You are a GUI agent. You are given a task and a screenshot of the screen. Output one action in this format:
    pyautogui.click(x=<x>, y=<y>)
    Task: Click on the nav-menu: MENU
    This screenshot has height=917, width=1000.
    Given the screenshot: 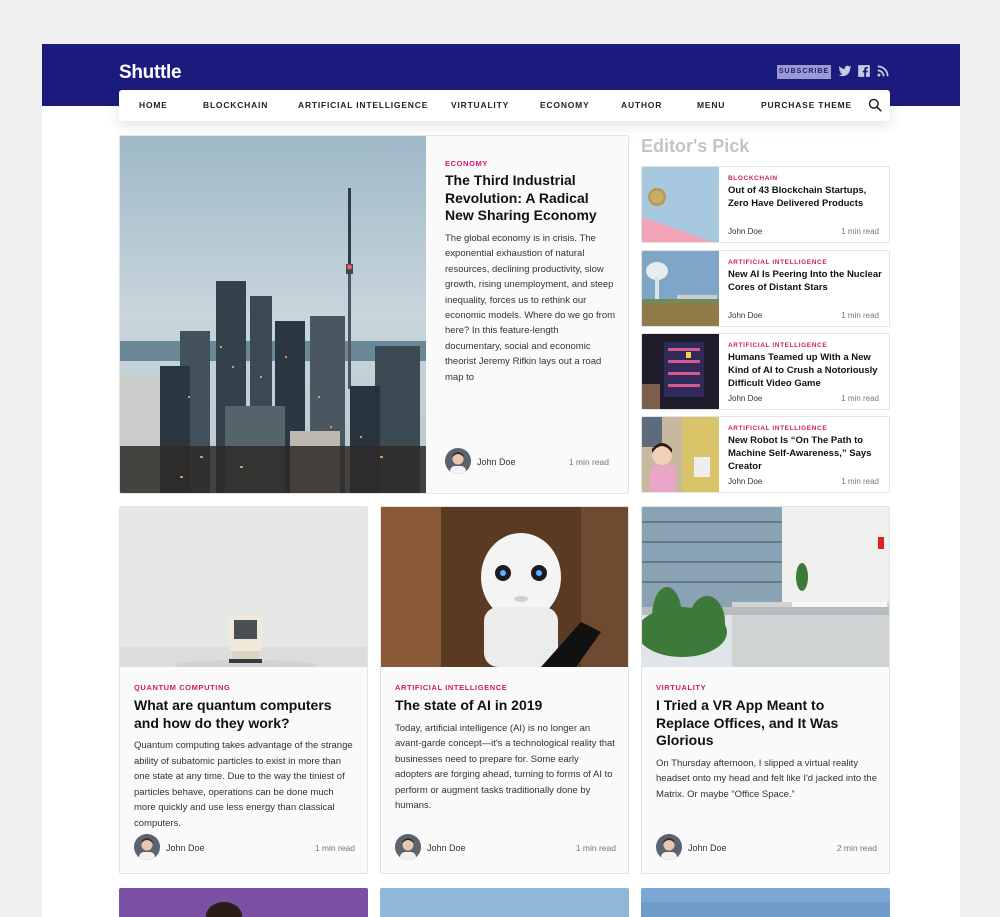 What is the action you would take?
    pyautogui.click(x=711, y=105)
    